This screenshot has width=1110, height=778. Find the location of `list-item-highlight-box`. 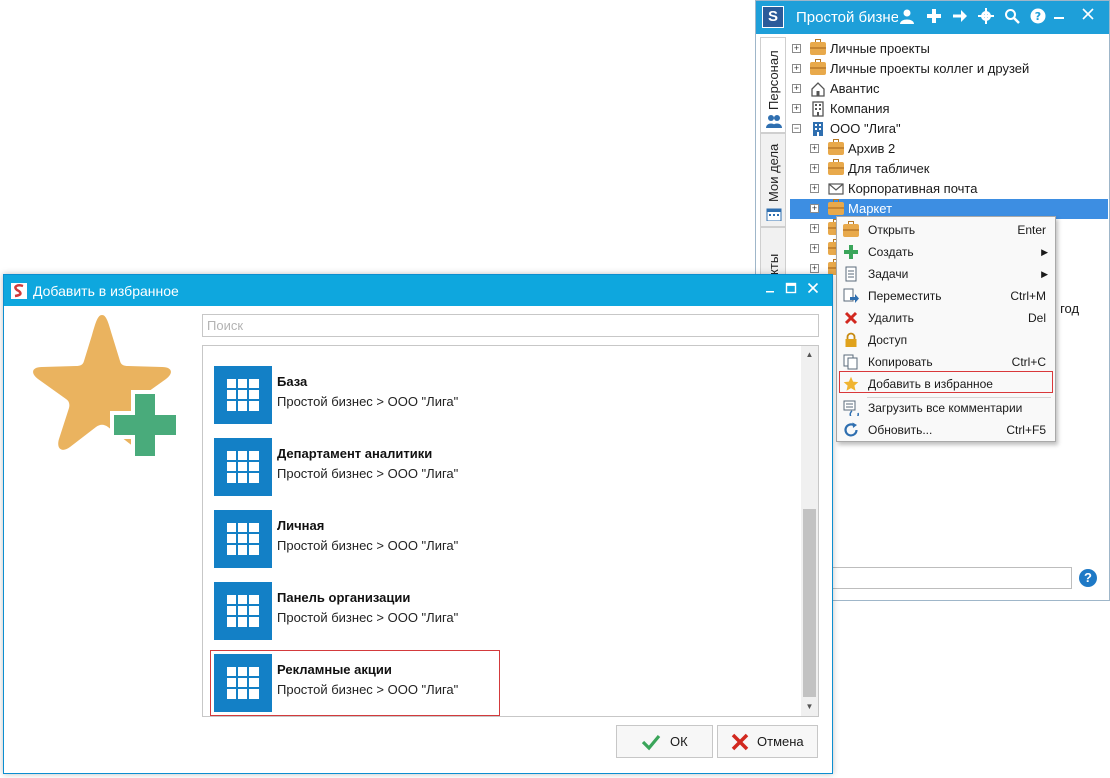

list-item-highlight-box is located at coordinates (355, 683).